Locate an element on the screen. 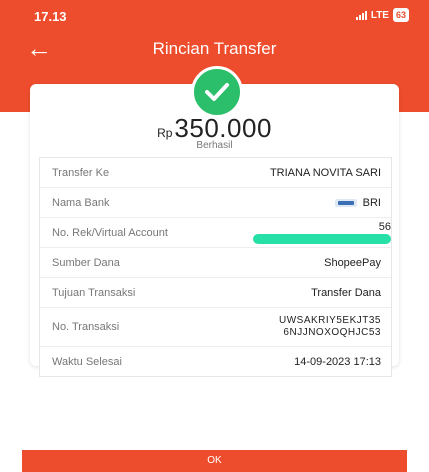 This screenshot has width=429, height=472. status-indicators: LTE 63 is located at coordinates (382, 15).